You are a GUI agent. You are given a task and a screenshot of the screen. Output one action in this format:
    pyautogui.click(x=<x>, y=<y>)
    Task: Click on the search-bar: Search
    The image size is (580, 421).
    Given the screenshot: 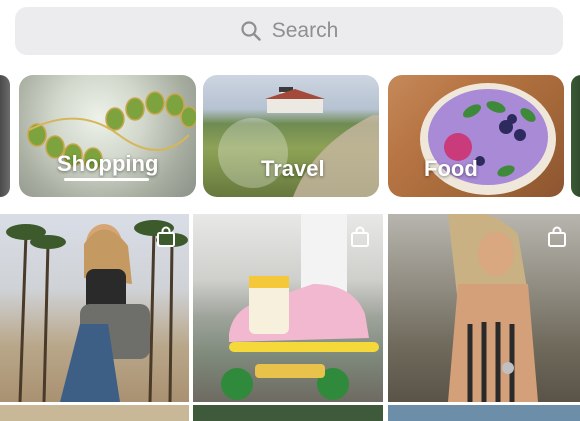 What is the action you would take?
    pyautogui.click(x=289, y=31)
    